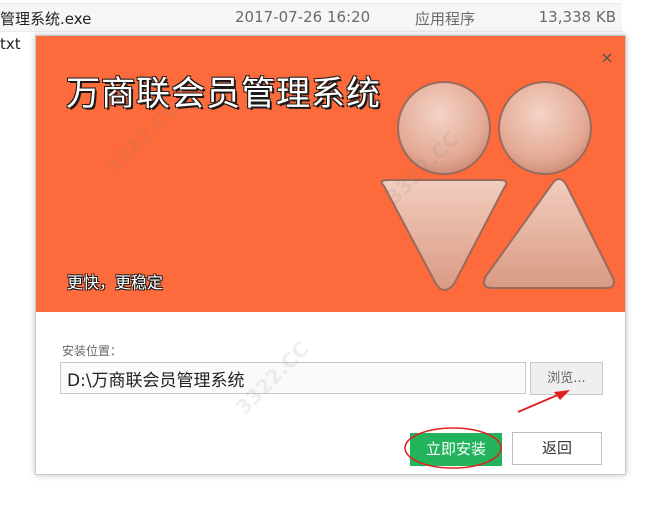 This screenshot has width=658, height=508. Describe the element at coordinates (115, 282) in the screenshot. I see `app-tagline: 更快，更稳定` at that location.